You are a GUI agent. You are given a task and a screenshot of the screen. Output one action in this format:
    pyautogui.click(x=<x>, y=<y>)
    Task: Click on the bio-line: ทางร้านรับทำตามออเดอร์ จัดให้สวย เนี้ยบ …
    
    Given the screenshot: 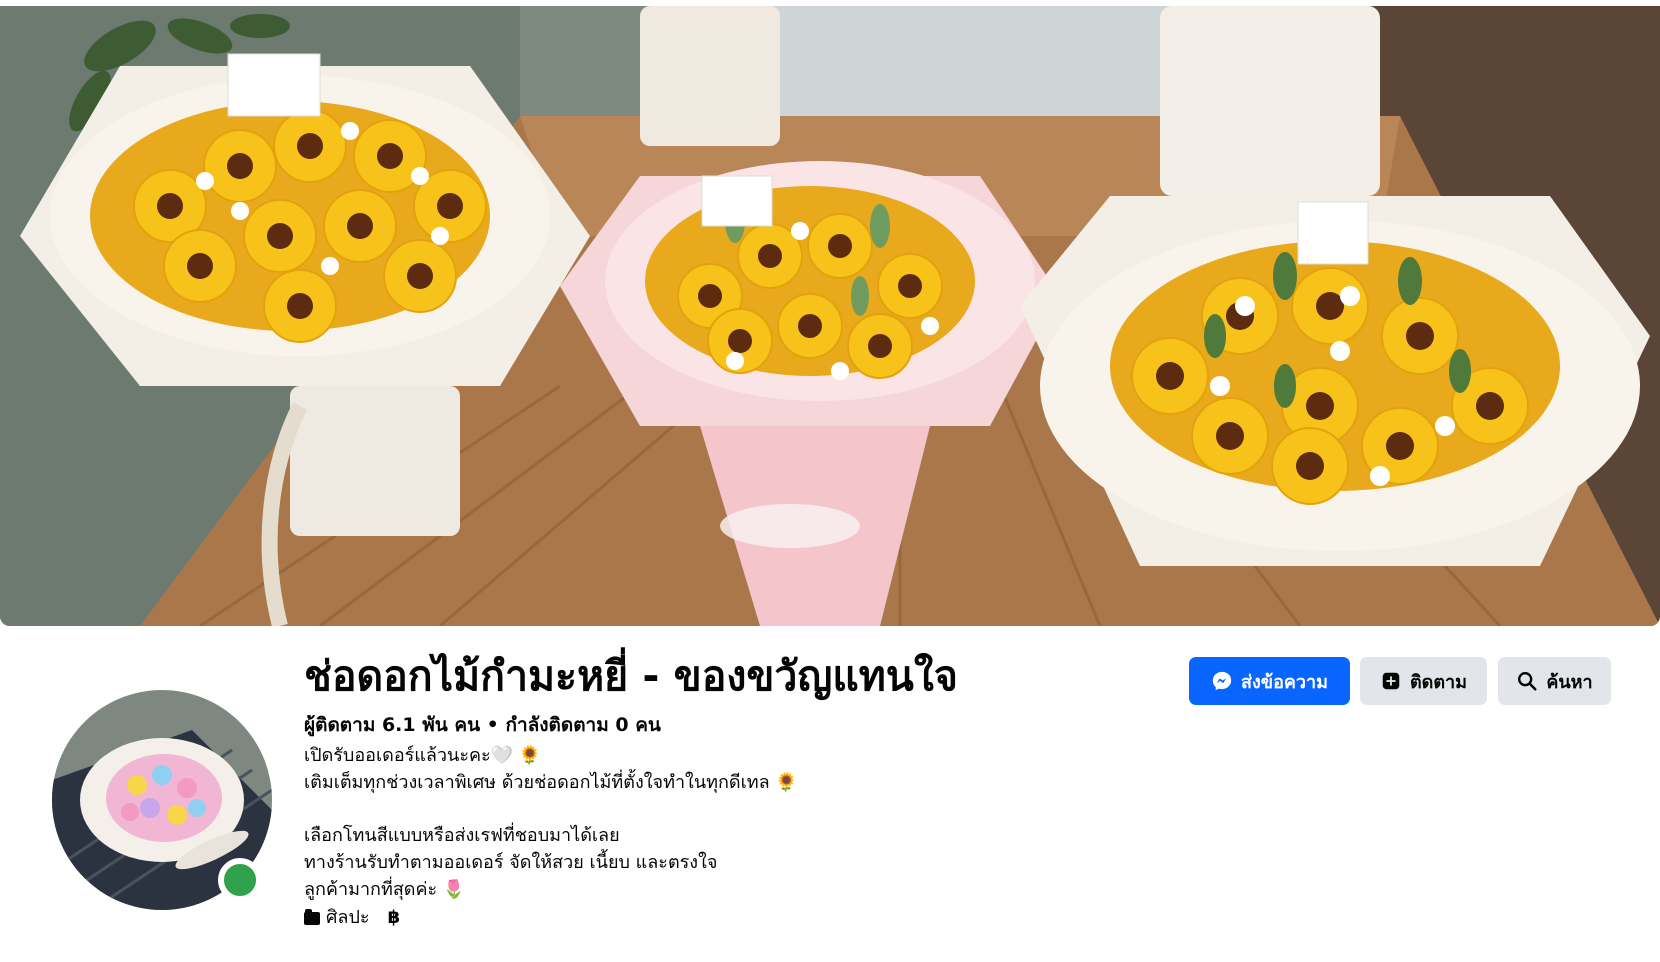 What is the action you would take?
    pyautogui.click(x=511, y=862)
    